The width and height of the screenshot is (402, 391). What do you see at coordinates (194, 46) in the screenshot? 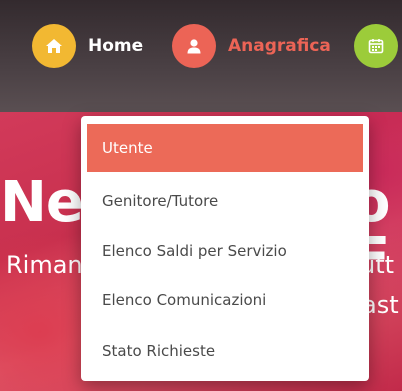
I see `user-icon` at bounding box center [194, 46].